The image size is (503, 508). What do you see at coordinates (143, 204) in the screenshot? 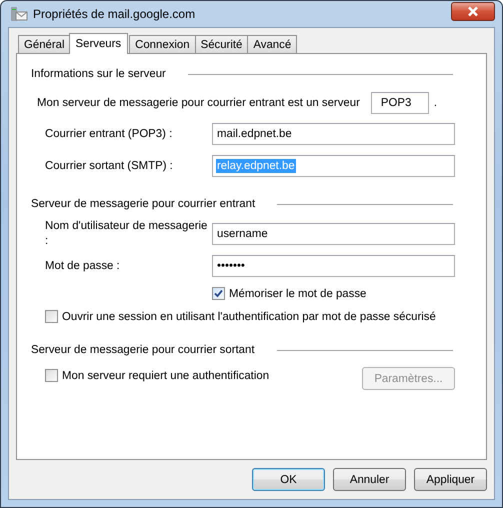
I see `group-heading: Serveur de messagerie pour courrier entrant` at bounding box center [143, 204].